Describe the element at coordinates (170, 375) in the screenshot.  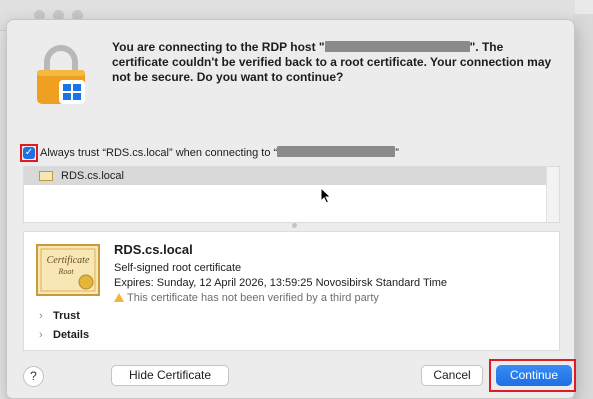
I see `hide-certificate-button: Hide Certificate` at that location.